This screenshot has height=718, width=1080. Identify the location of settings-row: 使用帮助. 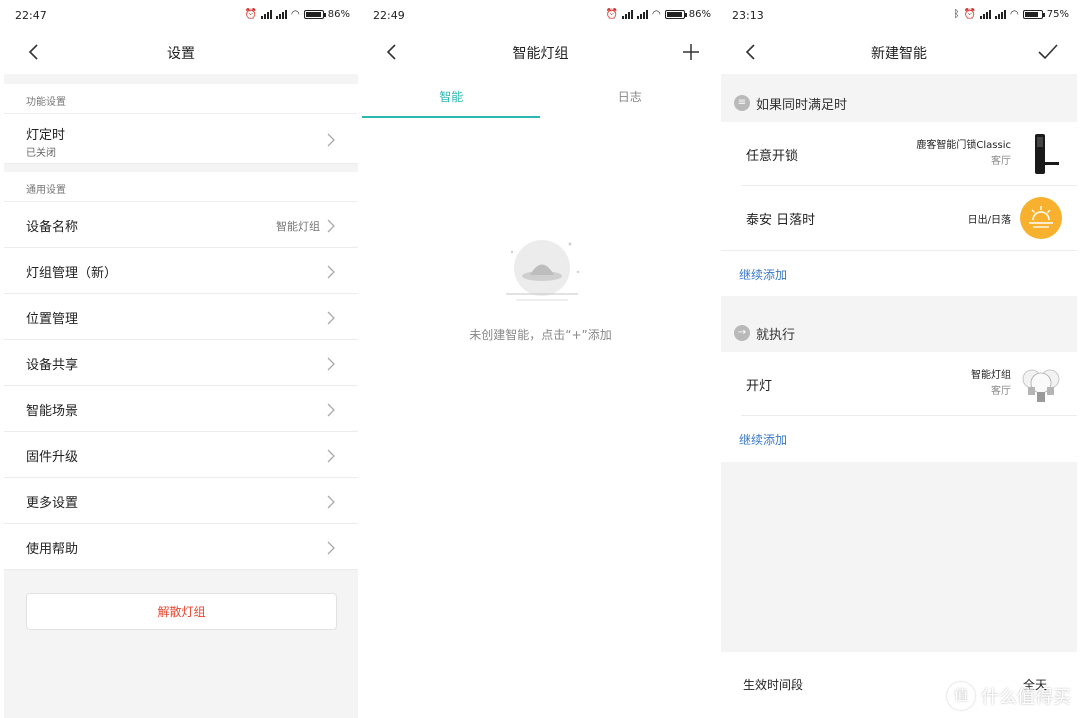
(181, 547).